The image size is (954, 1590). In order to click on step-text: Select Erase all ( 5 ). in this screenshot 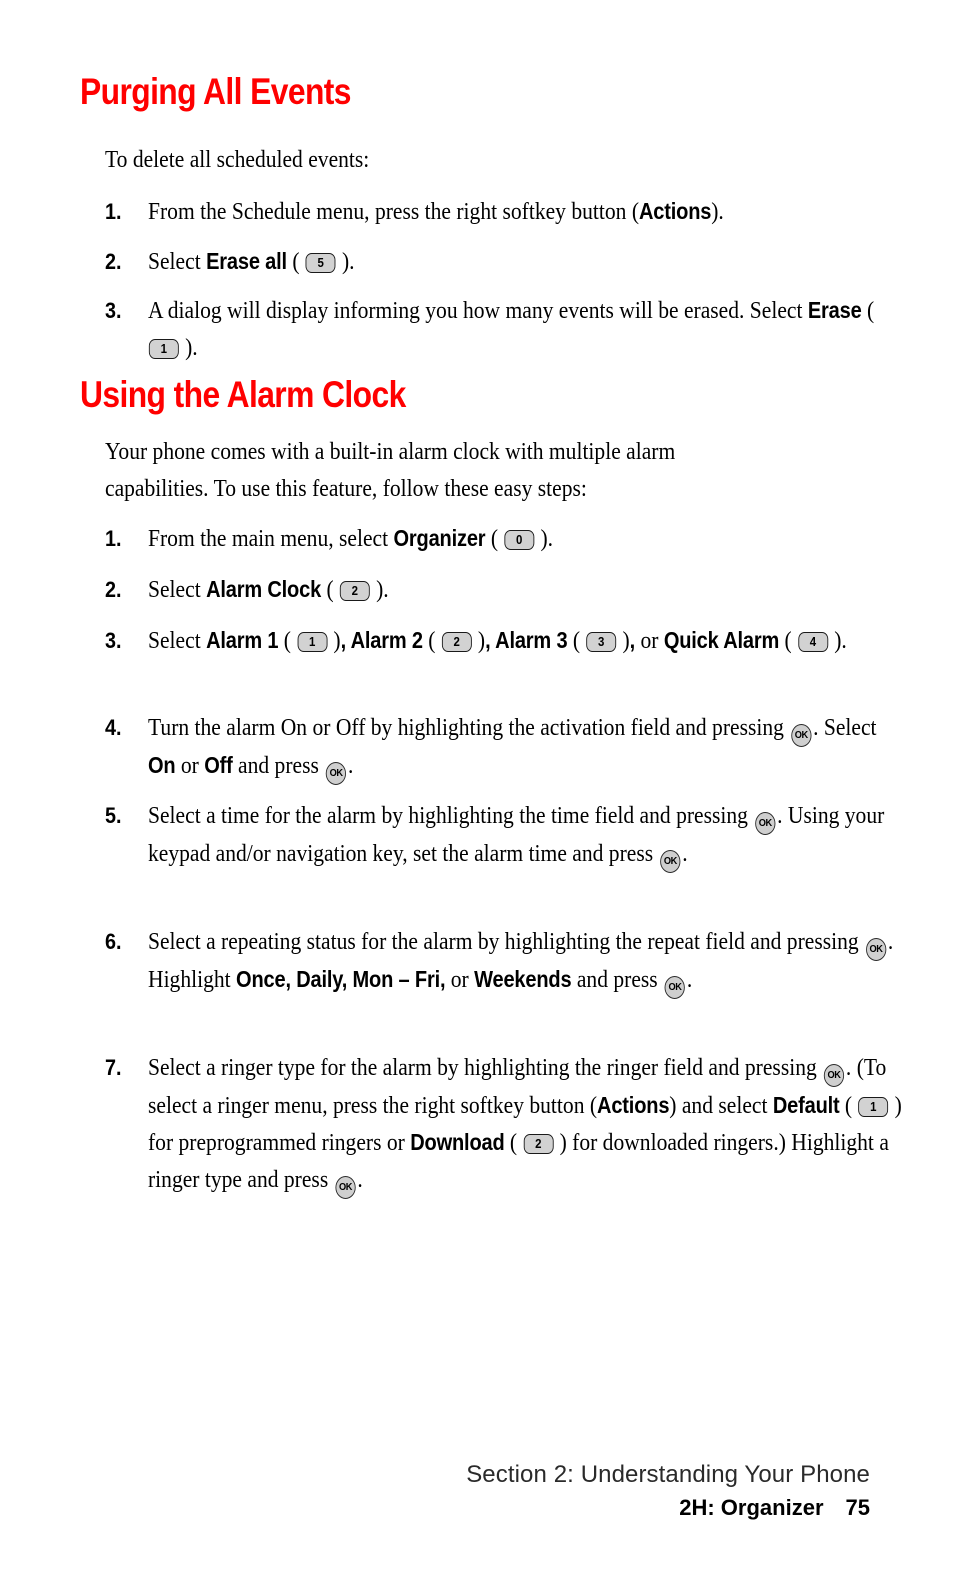, I will do `click(251, 261)`.